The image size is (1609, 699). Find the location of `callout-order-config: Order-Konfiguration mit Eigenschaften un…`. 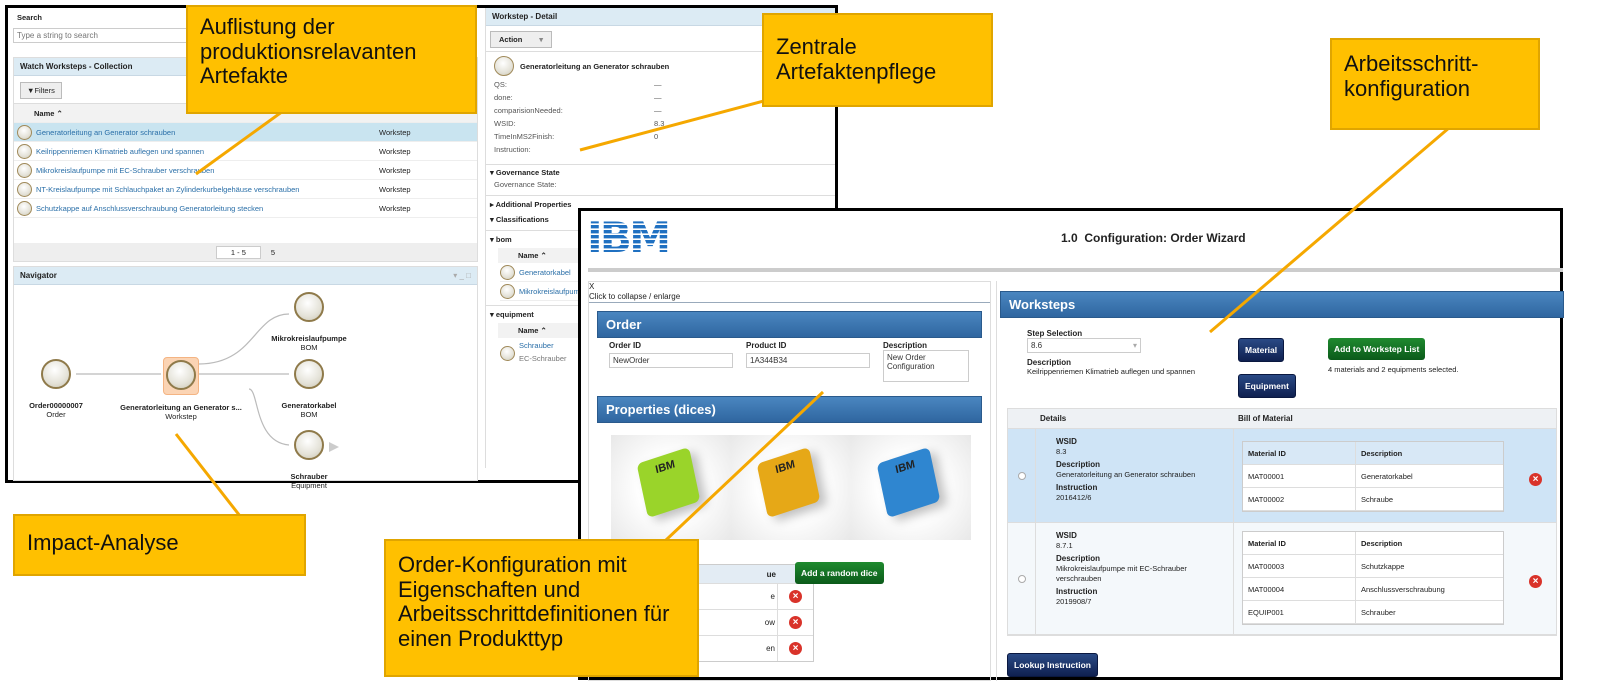

callout-order-config: Order-Konfiguration mit Eigenschaften un… is located at coordinates (541, 608).